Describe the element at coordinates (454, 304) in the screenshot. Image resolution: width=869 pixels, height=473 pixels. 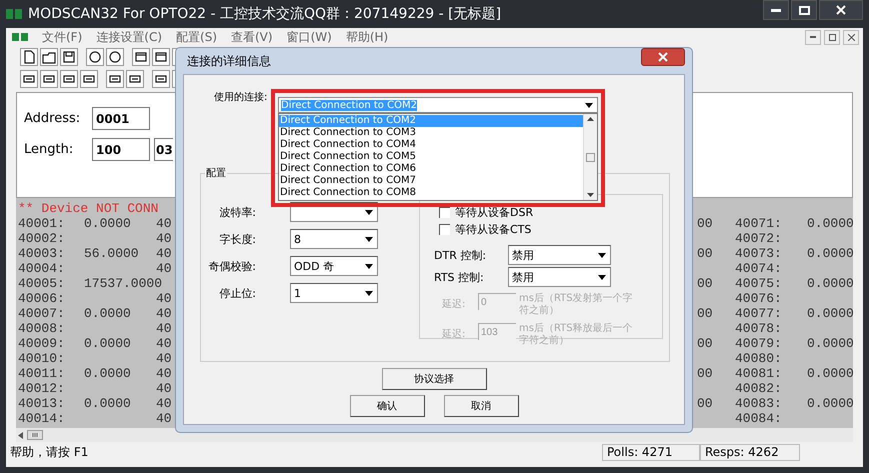
I see `field-label: 延迟:` at that location.